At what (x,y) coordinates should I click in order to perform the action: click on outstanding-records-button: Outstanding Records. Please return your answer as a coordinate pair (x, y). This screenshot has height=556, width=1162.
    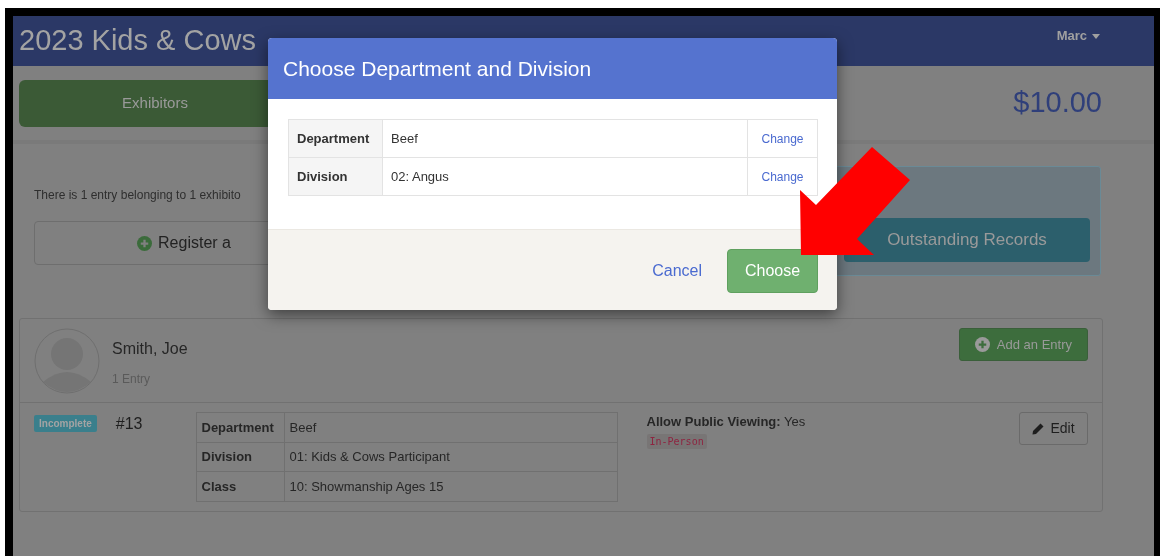
    Looking at the image, I should click on (967, 240).